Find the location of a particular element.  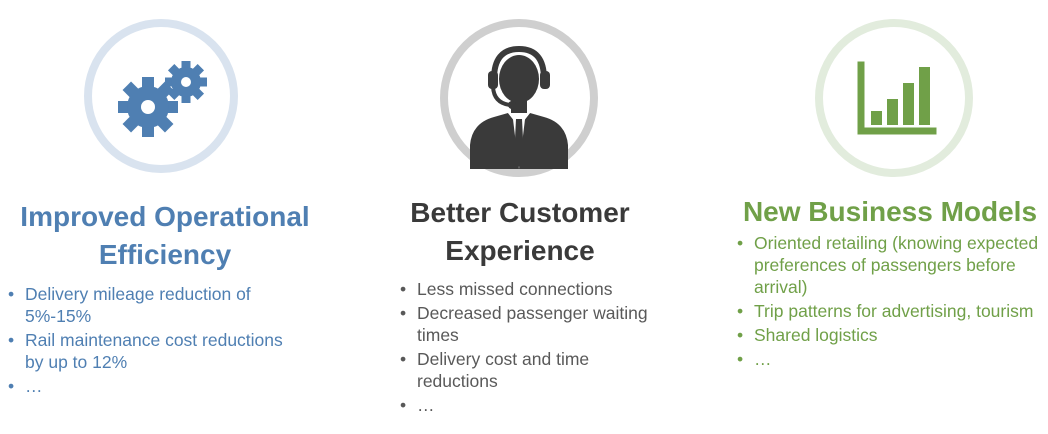

bar-chart-icon is located at coordinates (897, 98).